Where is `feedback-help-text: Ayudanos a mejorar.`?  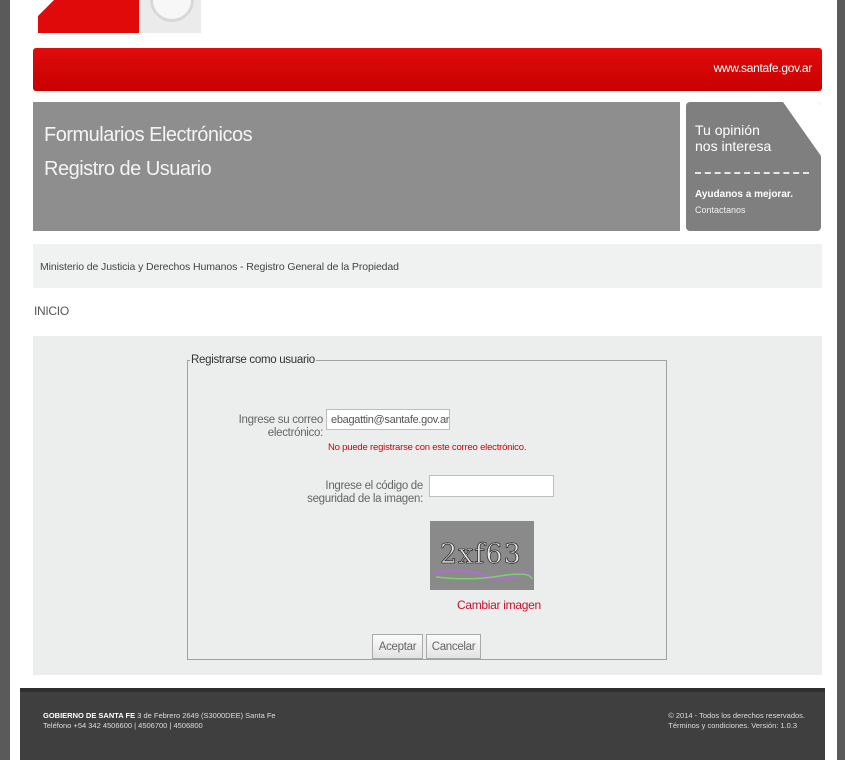 feedback-help-text: Ayudanos a mejorar. is located at coordinates (744, 194).